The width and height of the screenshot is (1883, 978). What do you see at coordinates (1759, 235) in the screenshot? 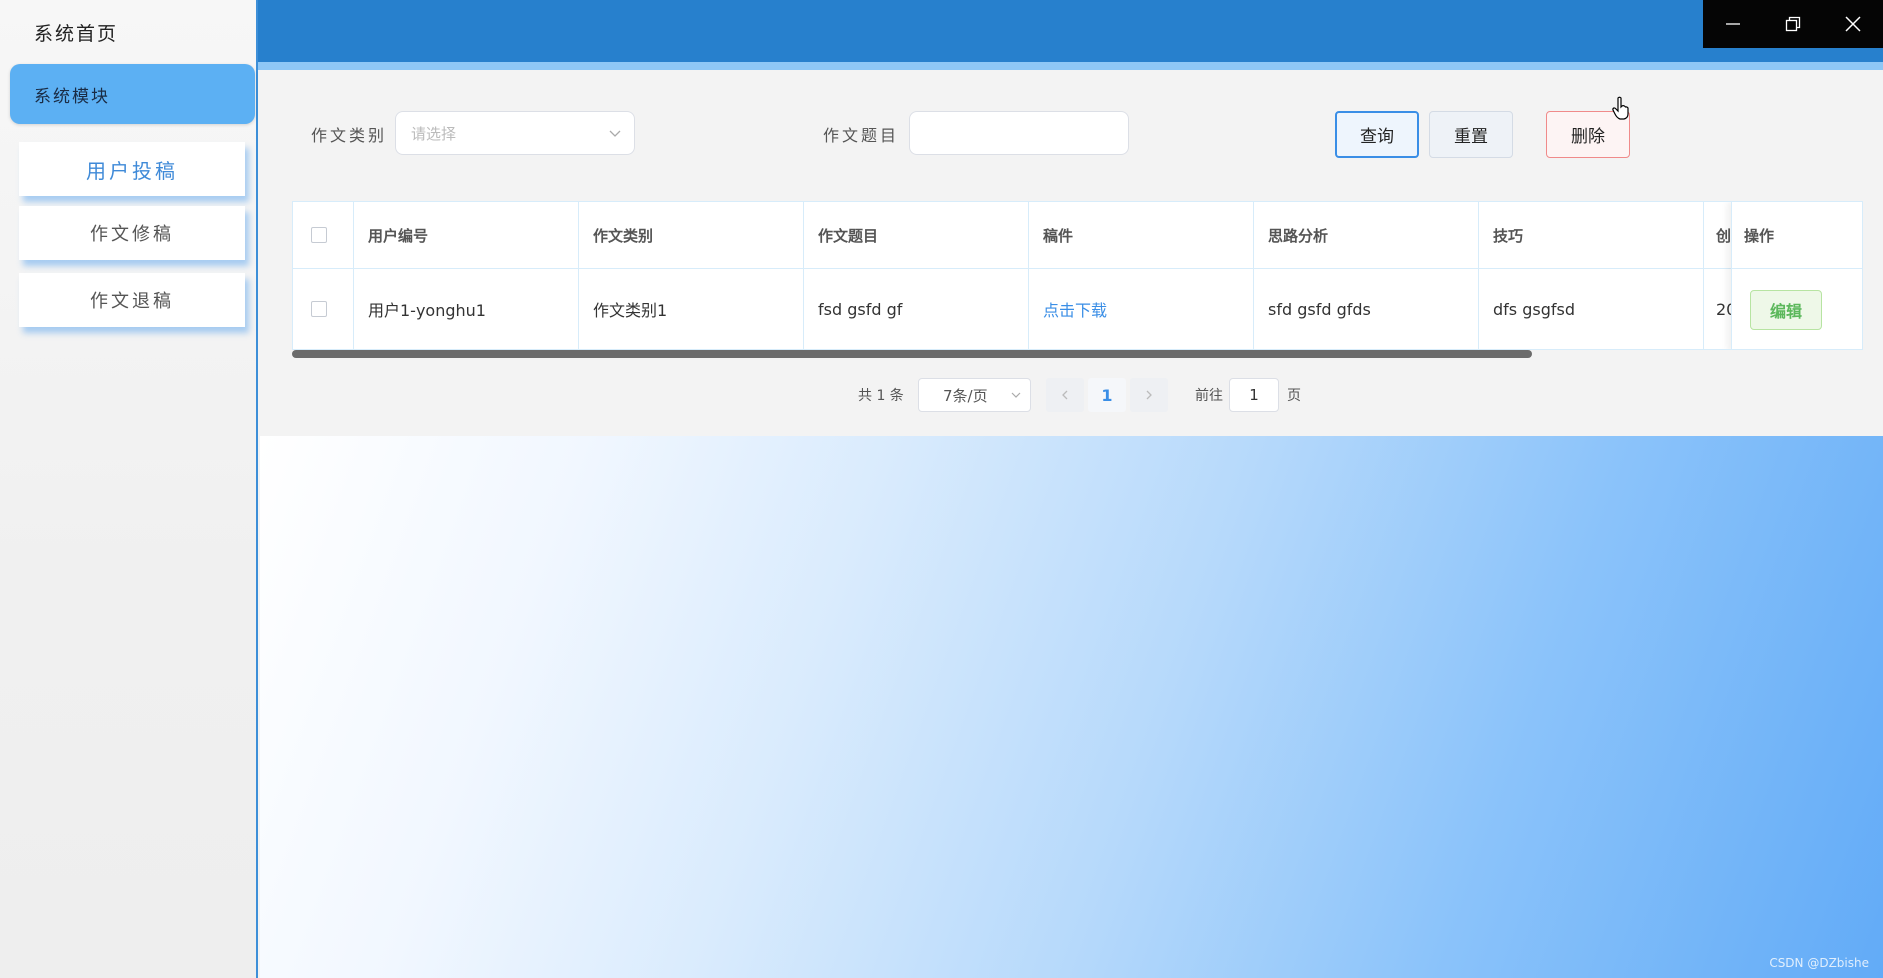
I see `column-header-operation: 操作` at bounding box center [1759, 235].